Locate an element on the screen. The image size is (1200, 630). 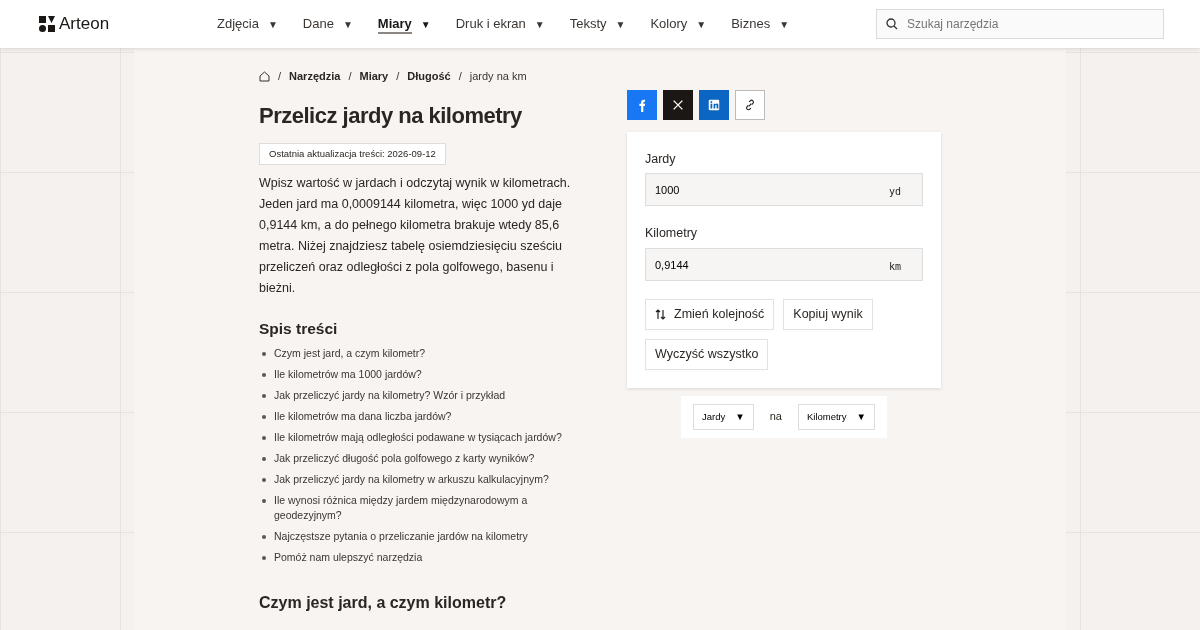
unit-label: km is located at coordinates (894, 267).